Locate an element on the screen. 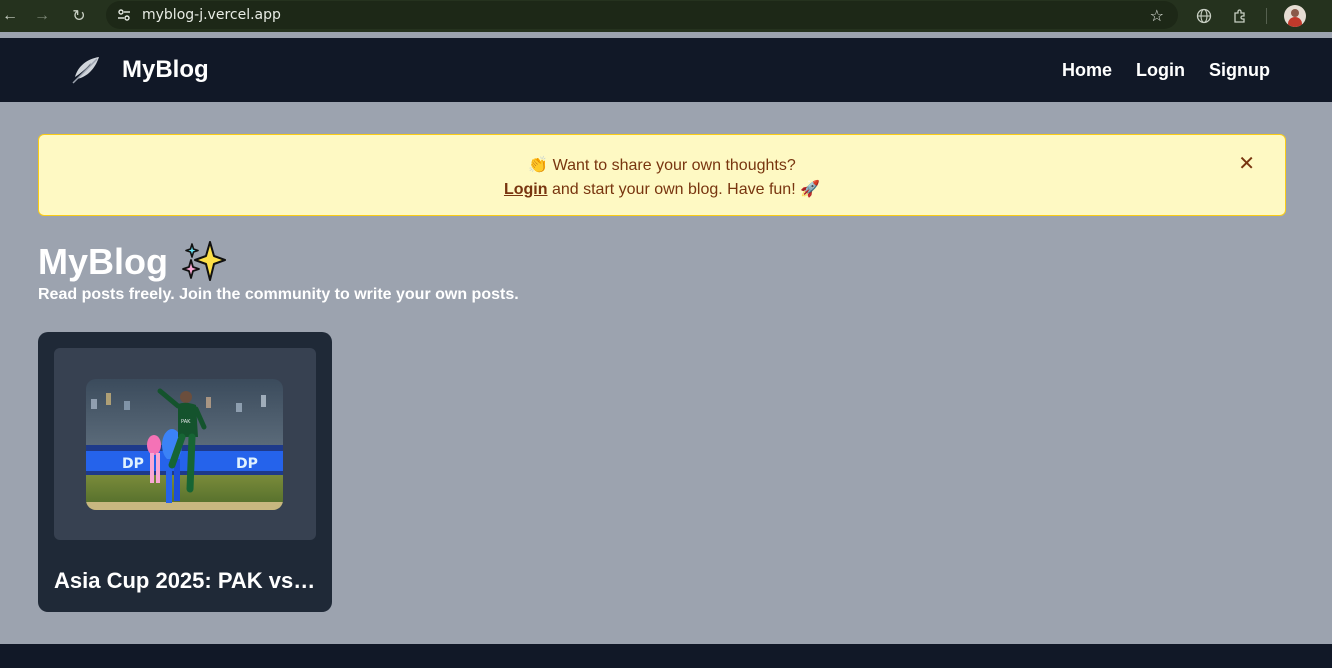  nav-login-link: Login is located at coordinates (1160, 70).